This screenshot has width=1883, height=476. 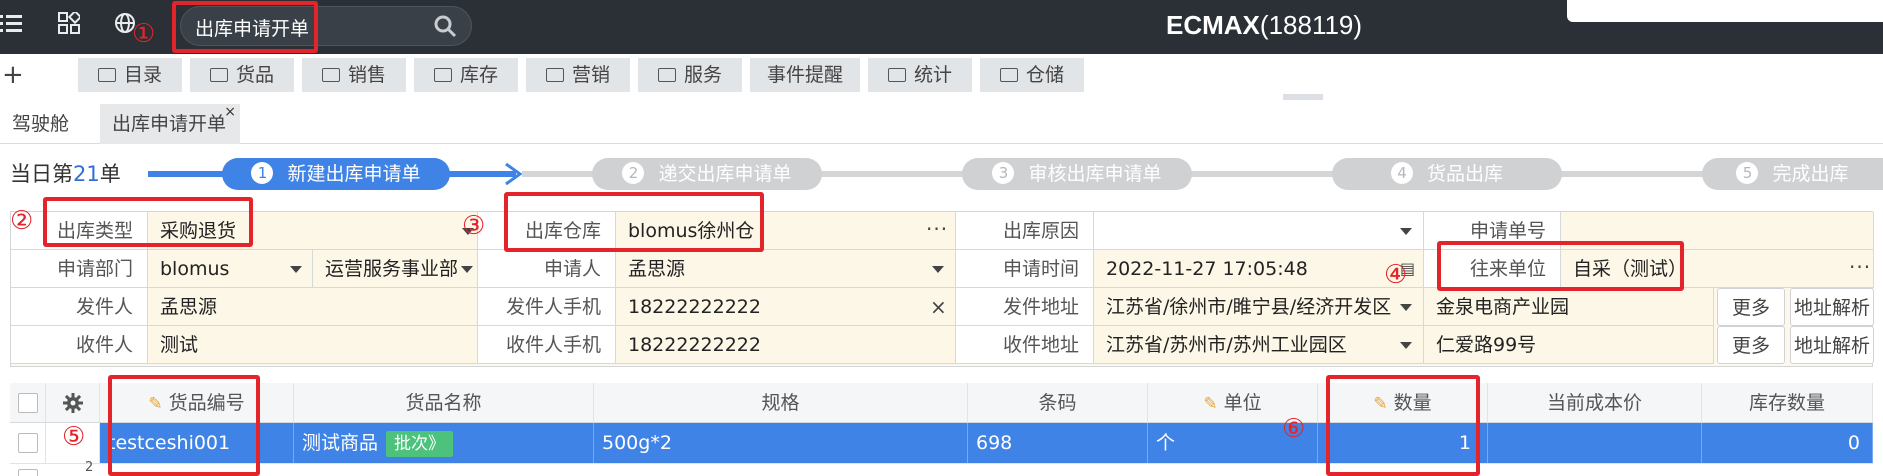 What do you see at coordinates (445, 26) in the screenshot?
I see `search-icon` at bounding box center [445, 26].